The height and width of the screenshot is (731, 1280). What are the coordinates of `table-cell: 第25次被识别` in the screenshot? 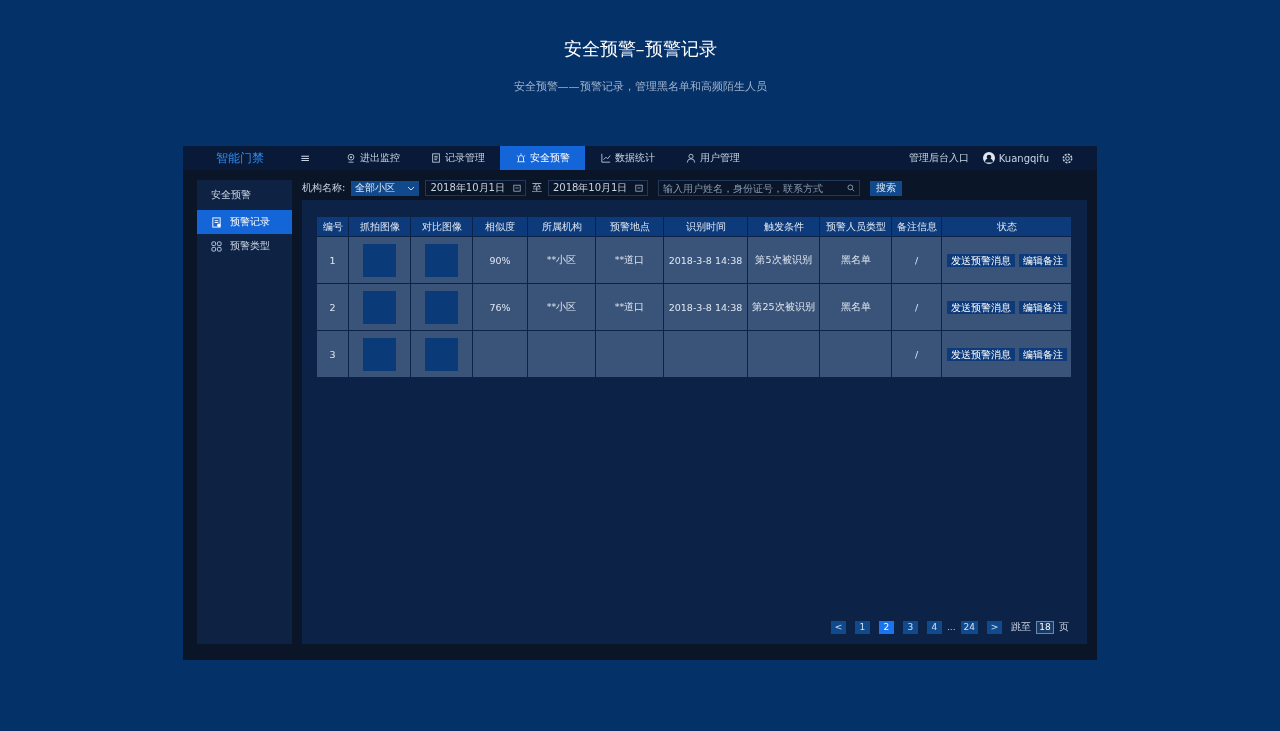 It's located at (783, 307).